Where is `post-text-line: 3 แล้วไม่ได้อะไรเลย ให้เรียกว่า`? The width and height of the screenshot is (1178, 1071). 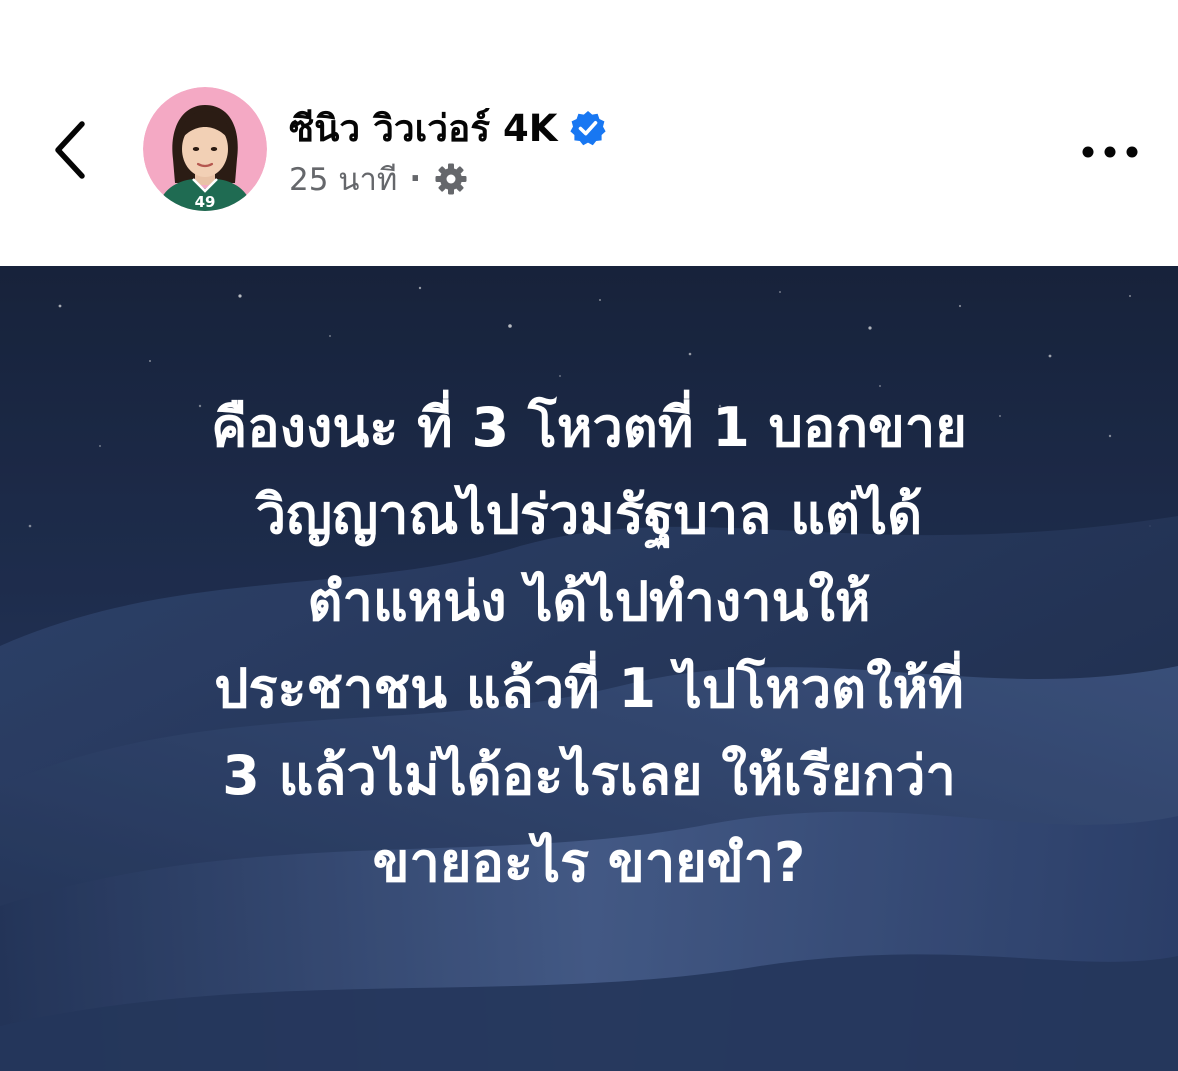
post-text-line: 3 แล้วไม่ได้อะไรเลย ให้เรียกว่า is located at coordinates (589, 775).